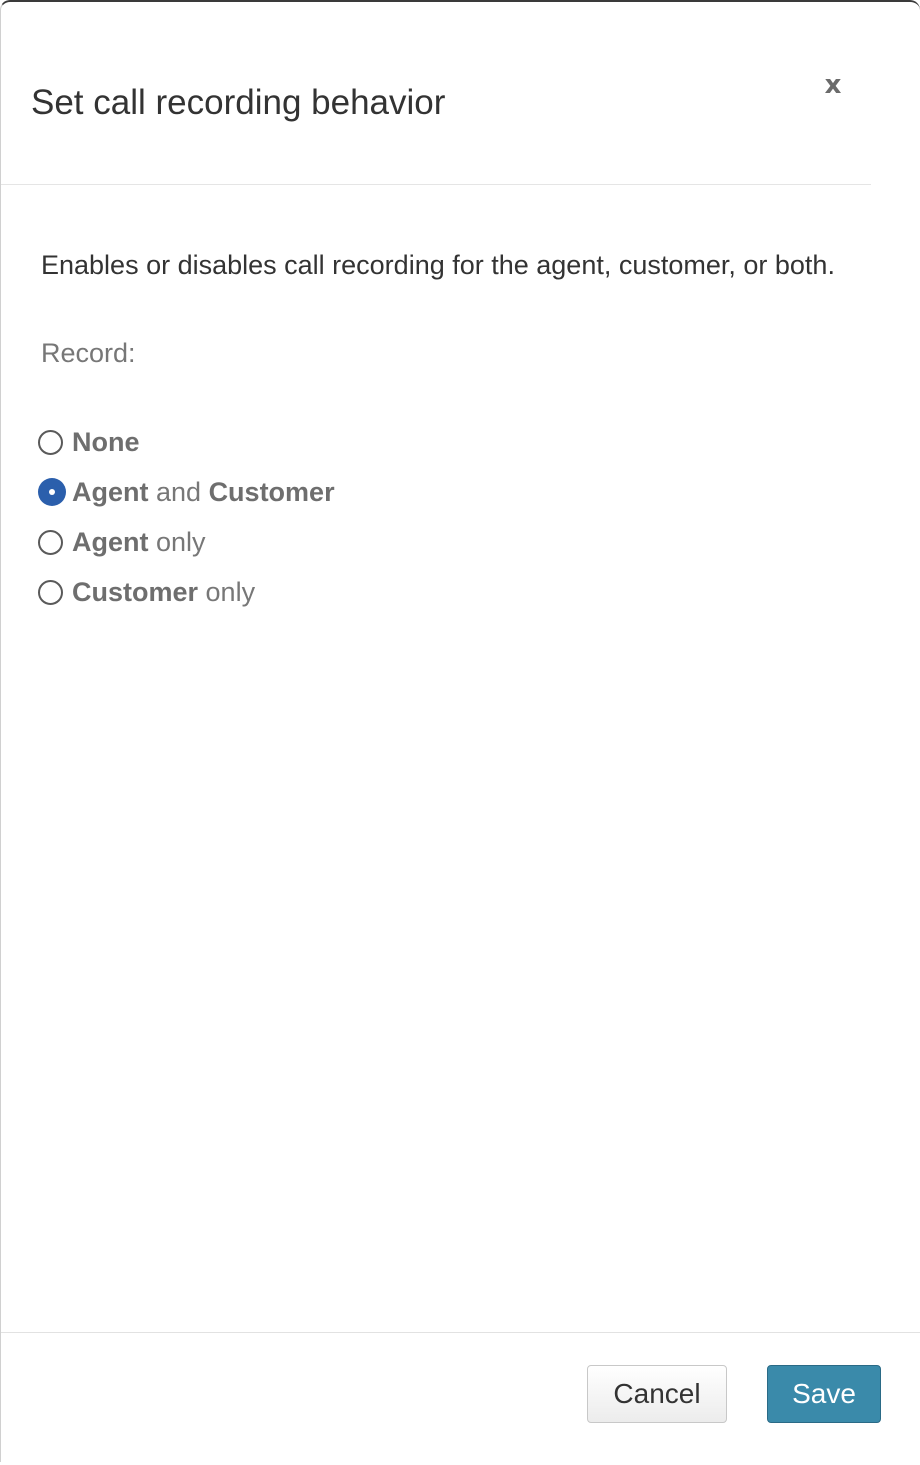 The height and width of the screenshot is (1465, 920). I want to click on record-label: Record:, so click(88, 353).